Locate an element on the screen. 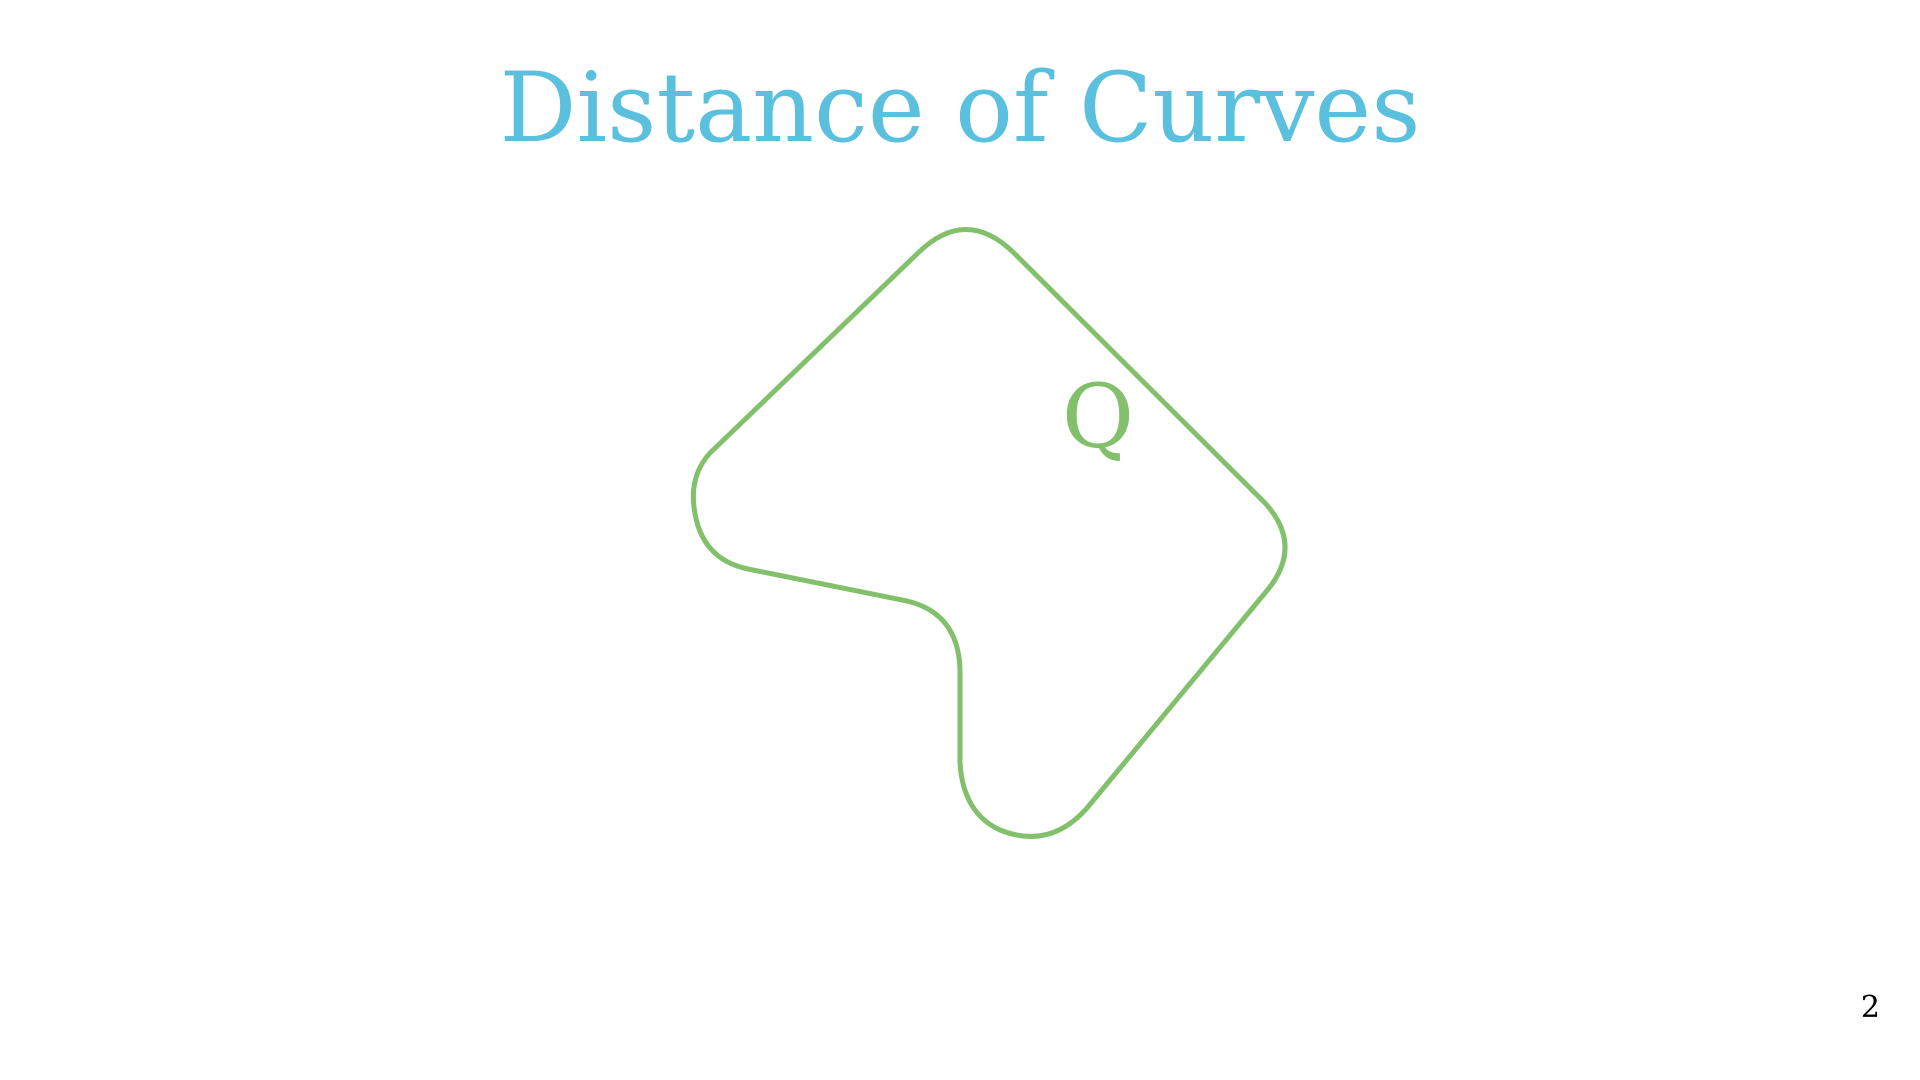 This screenshot has width=1920, height=1080. page-number: 2 is located at coordinates (1870, 1007).